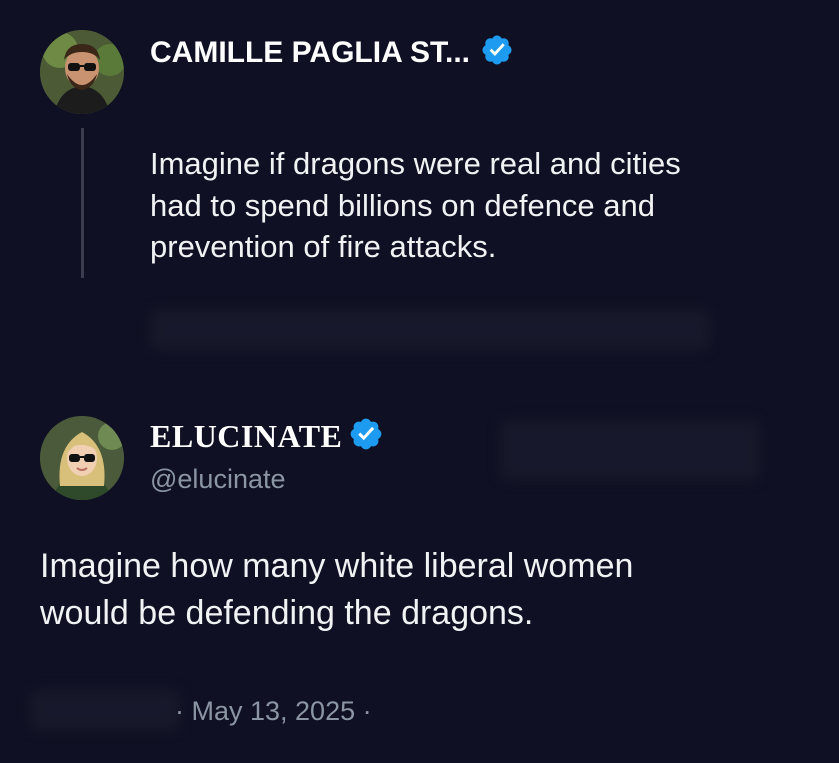  I want to click on display-name: ELUCINATE, so click(246, 436).